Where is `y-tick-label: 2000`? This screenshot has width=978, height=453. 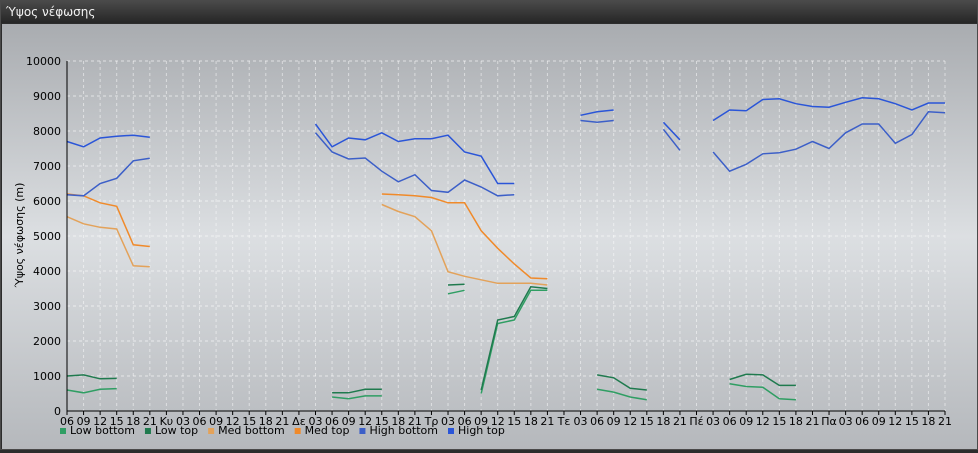
y-tick-label: 2000 is located at coordinates (47, 341).